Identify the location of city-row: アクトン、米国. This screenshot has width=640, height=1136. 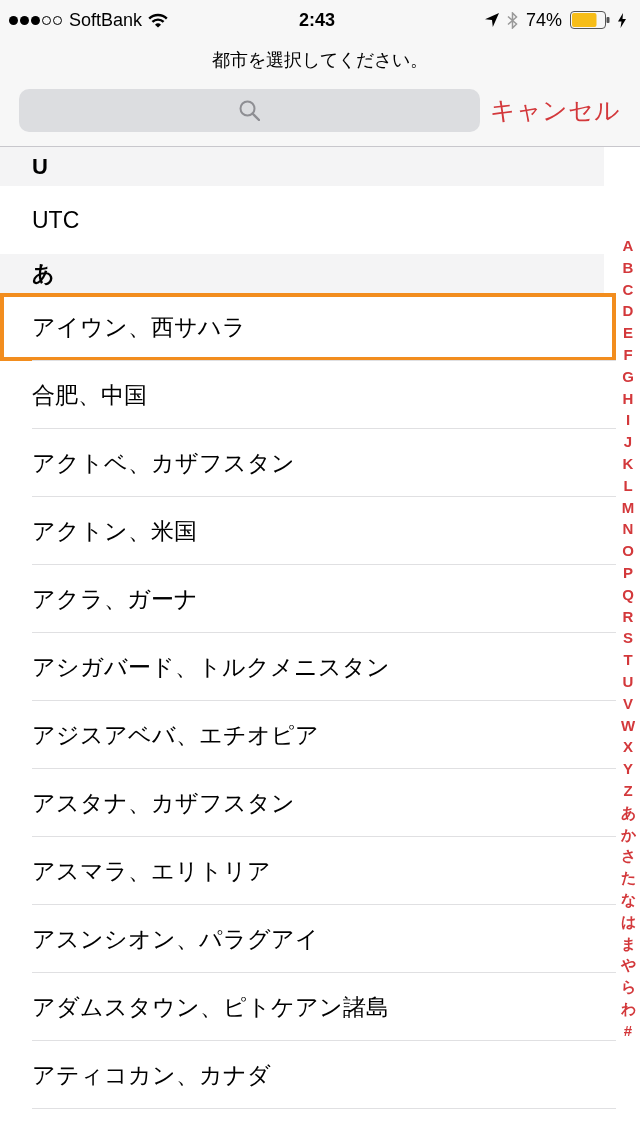
(308, 531).